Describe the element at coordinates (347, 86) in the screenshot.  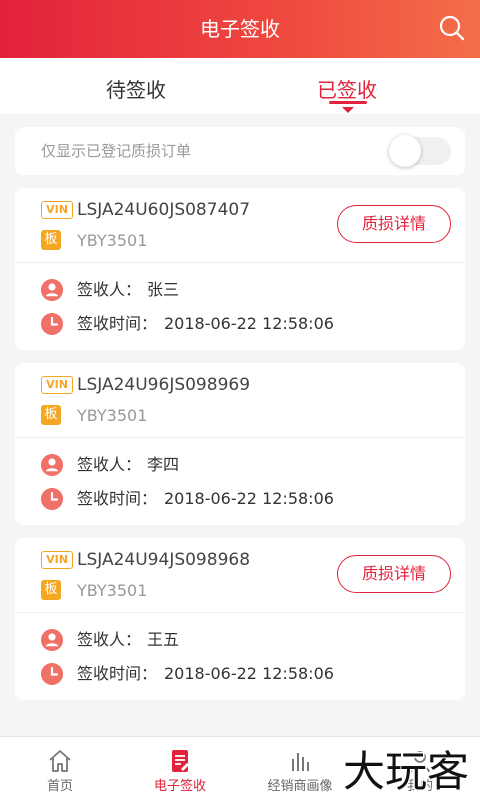
I see `tab-signed: 已签收` at that location.